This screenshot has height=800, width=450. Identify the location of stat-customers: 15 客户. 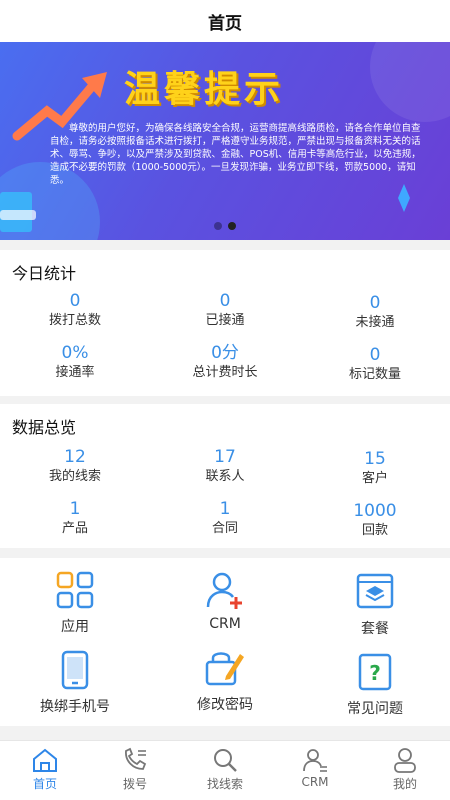
(375, 468).